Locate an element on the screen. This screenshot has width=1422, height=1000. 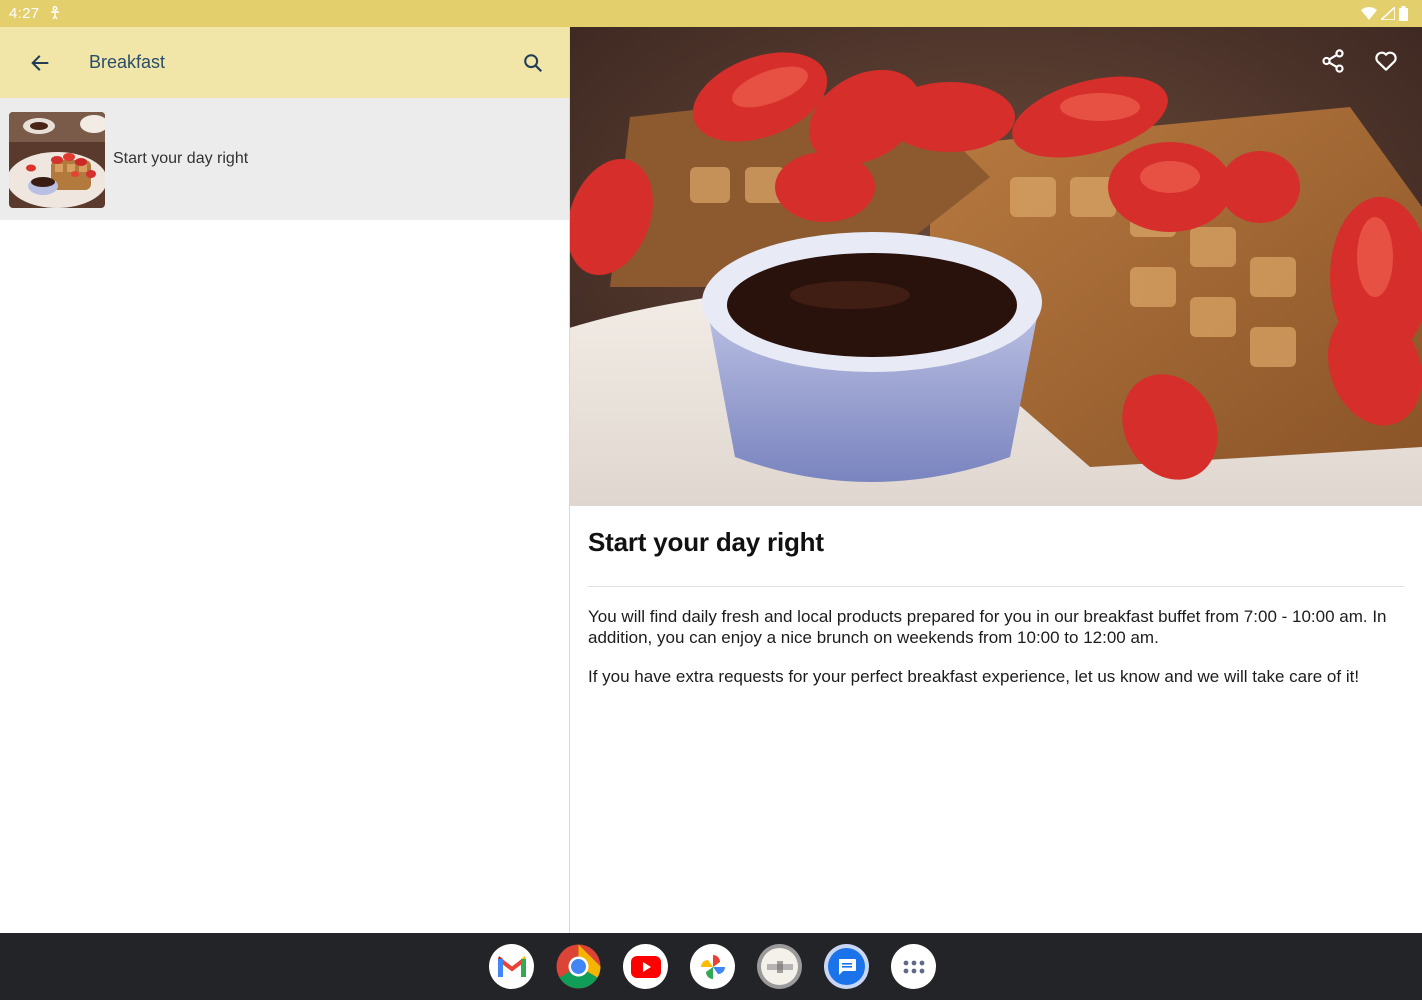
search-button is located at coordinates (533, 63).